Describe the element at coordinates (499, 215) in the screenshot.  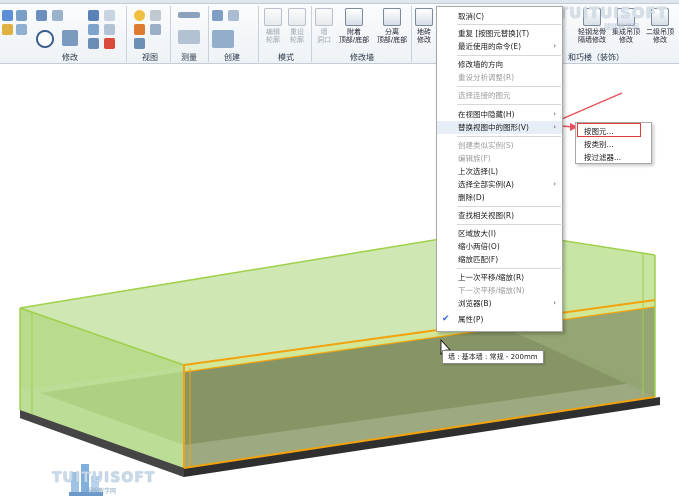
I see `menu-item-find-referring-views: 查找相关视图(R)` at that location.